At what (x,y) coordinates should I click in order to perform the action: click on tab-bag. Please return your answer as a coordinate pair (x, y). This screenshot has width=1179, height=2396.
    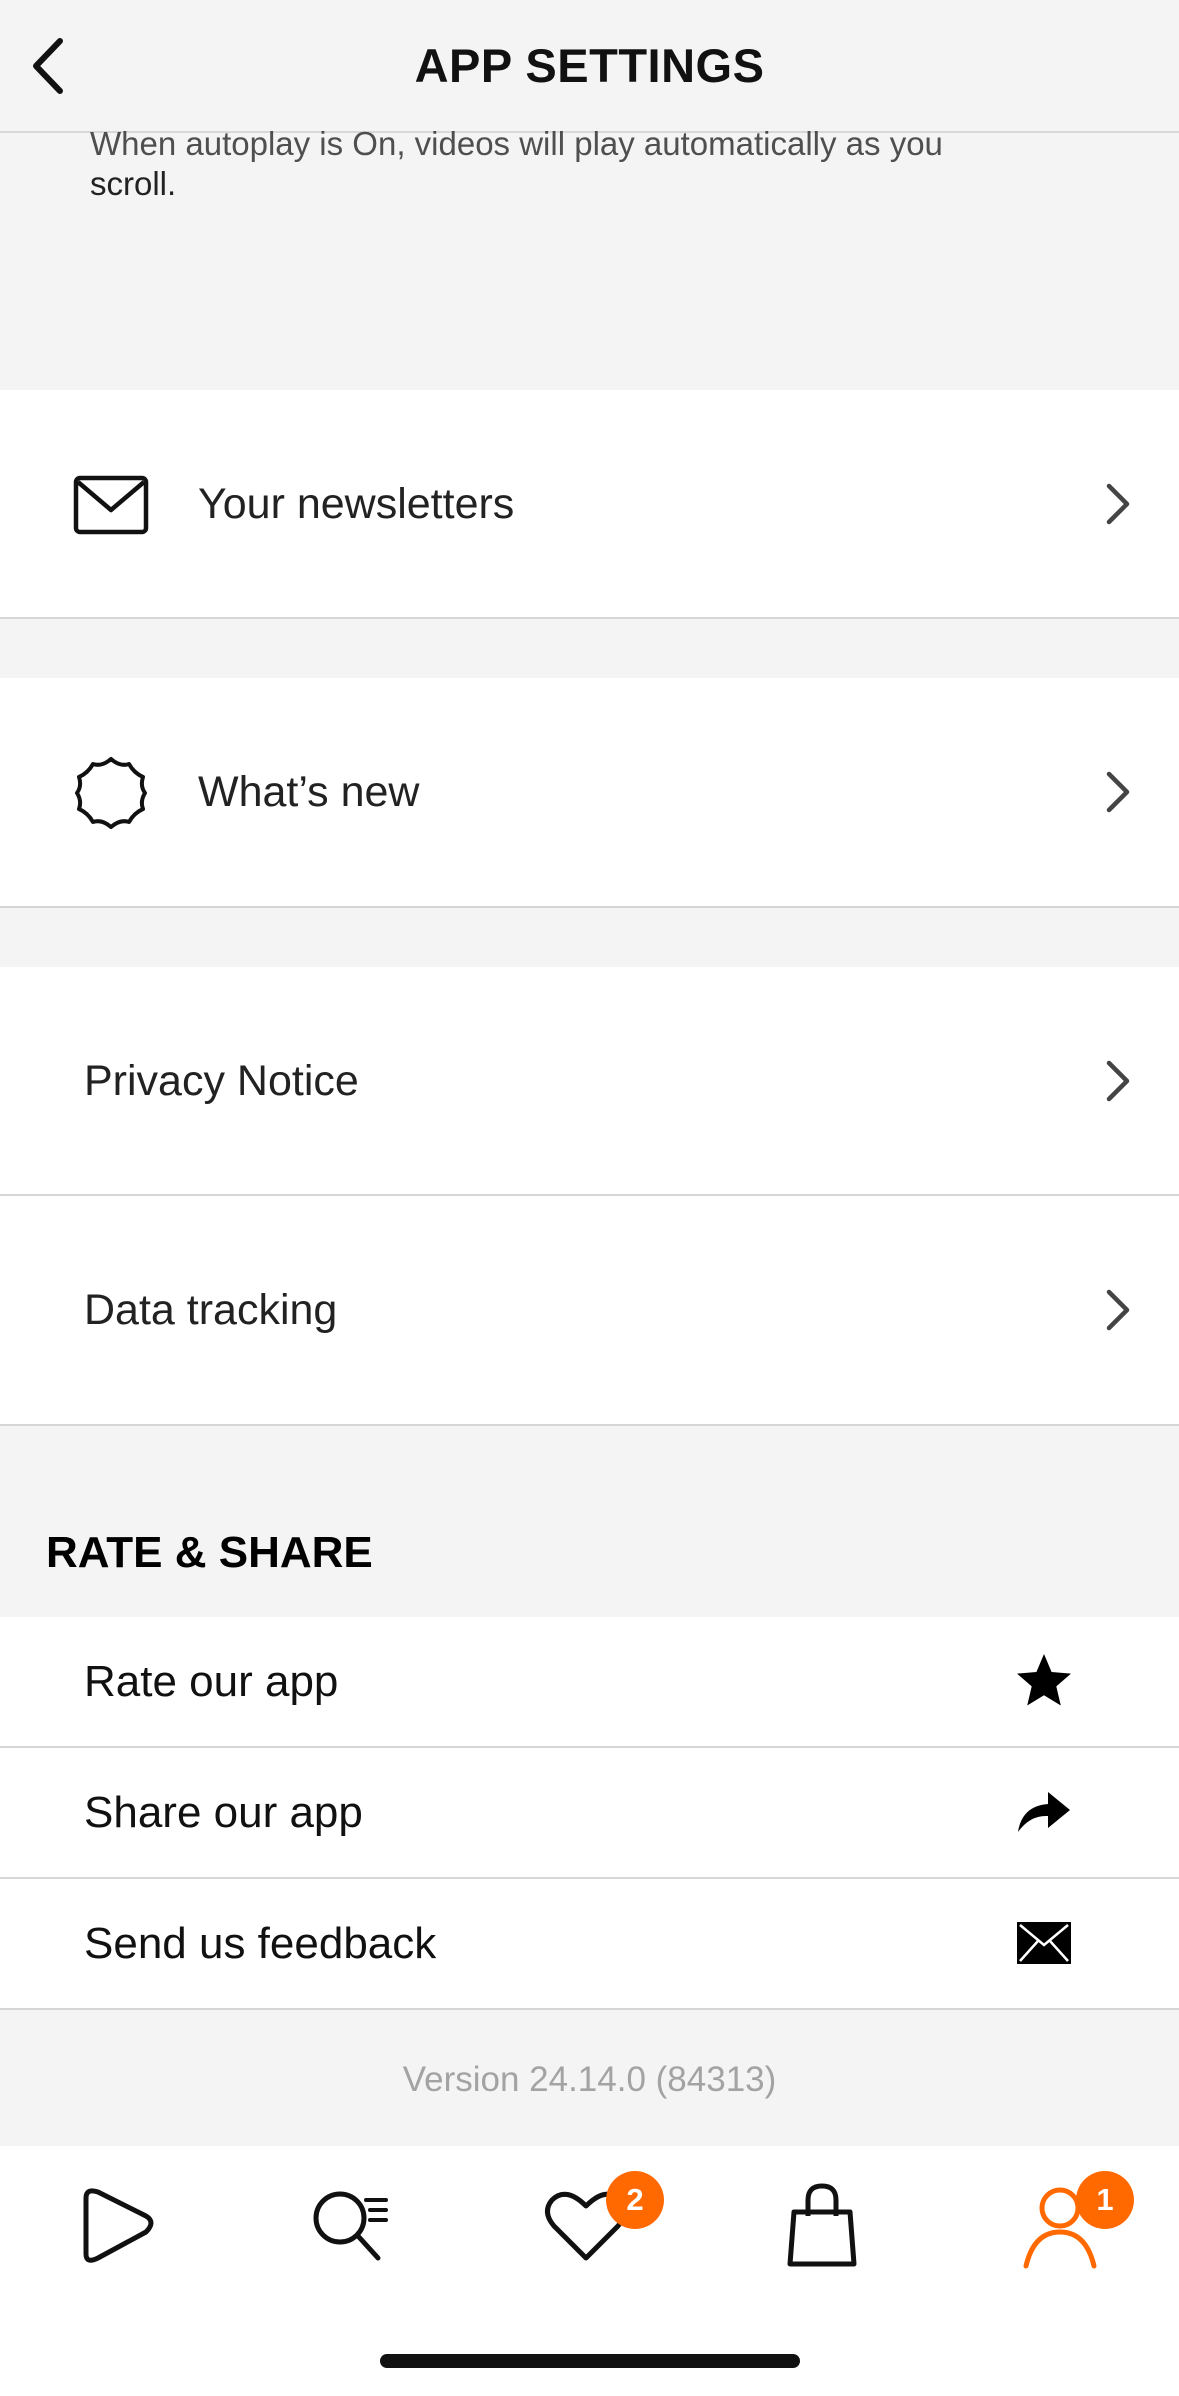
    Looking at the image, I should click on (822, 2226).